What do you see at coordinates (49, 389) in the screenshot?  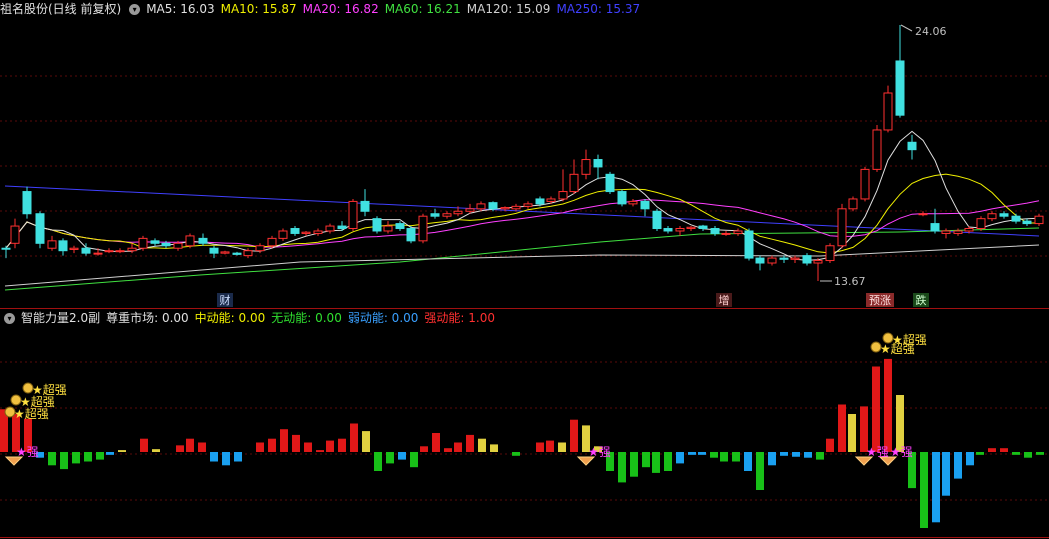 I see `signal-star-label: ★超强` at bounding box center [49, 389].